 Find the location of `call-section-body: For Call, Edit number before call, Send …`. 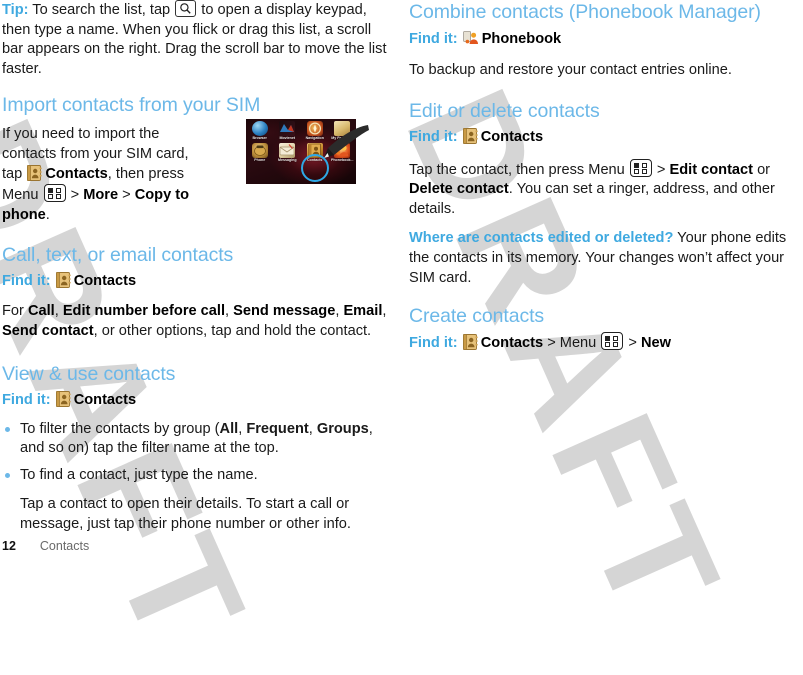

call-section-body: For Call, Edit number before call, Send … is located at coordinates (194, 321).